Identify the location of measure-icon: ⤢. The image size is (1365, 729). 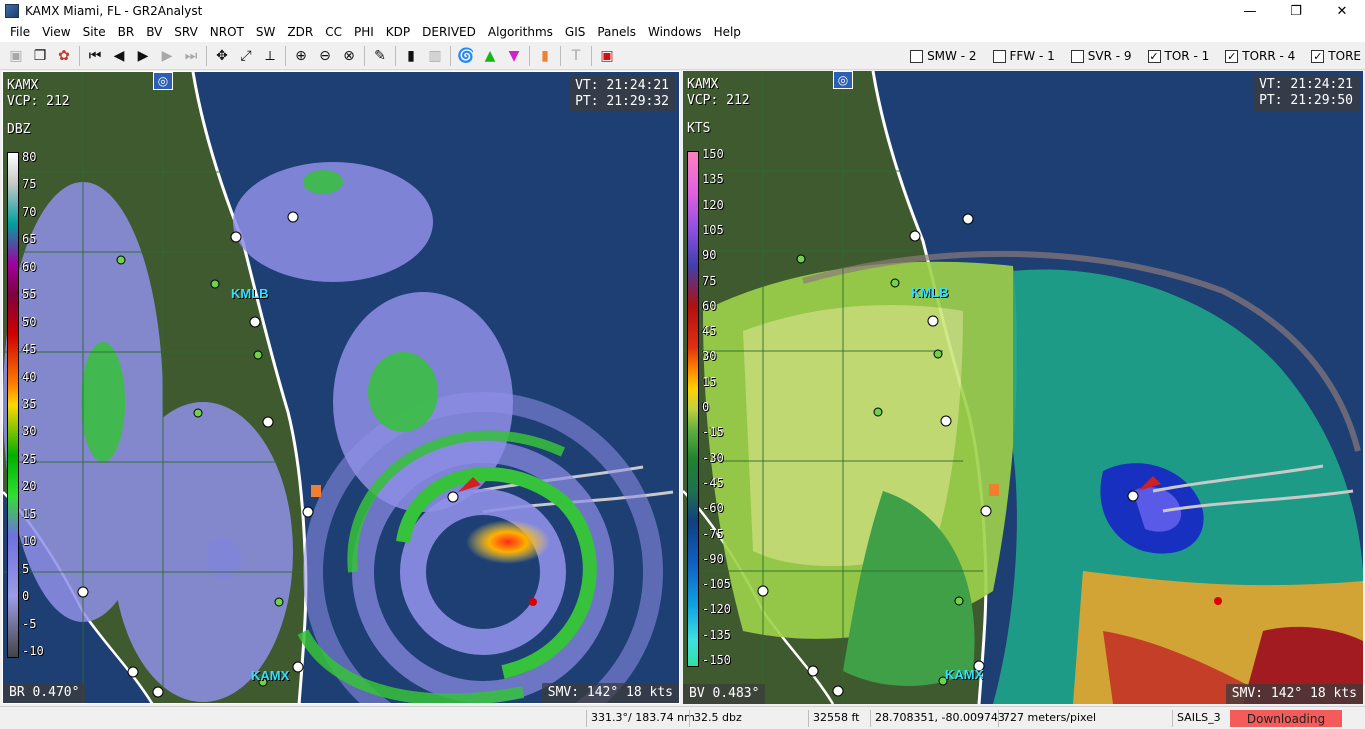
(246, 56).